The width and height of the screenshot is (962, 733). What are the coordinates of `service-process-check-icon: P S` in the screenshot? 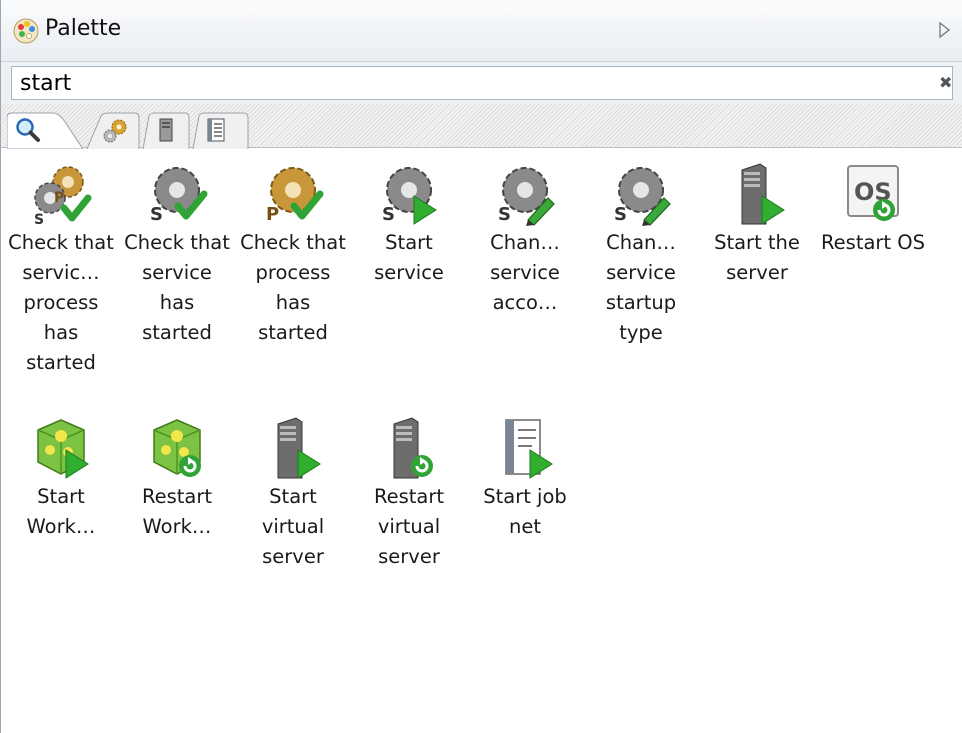 It's located at (63, 197).